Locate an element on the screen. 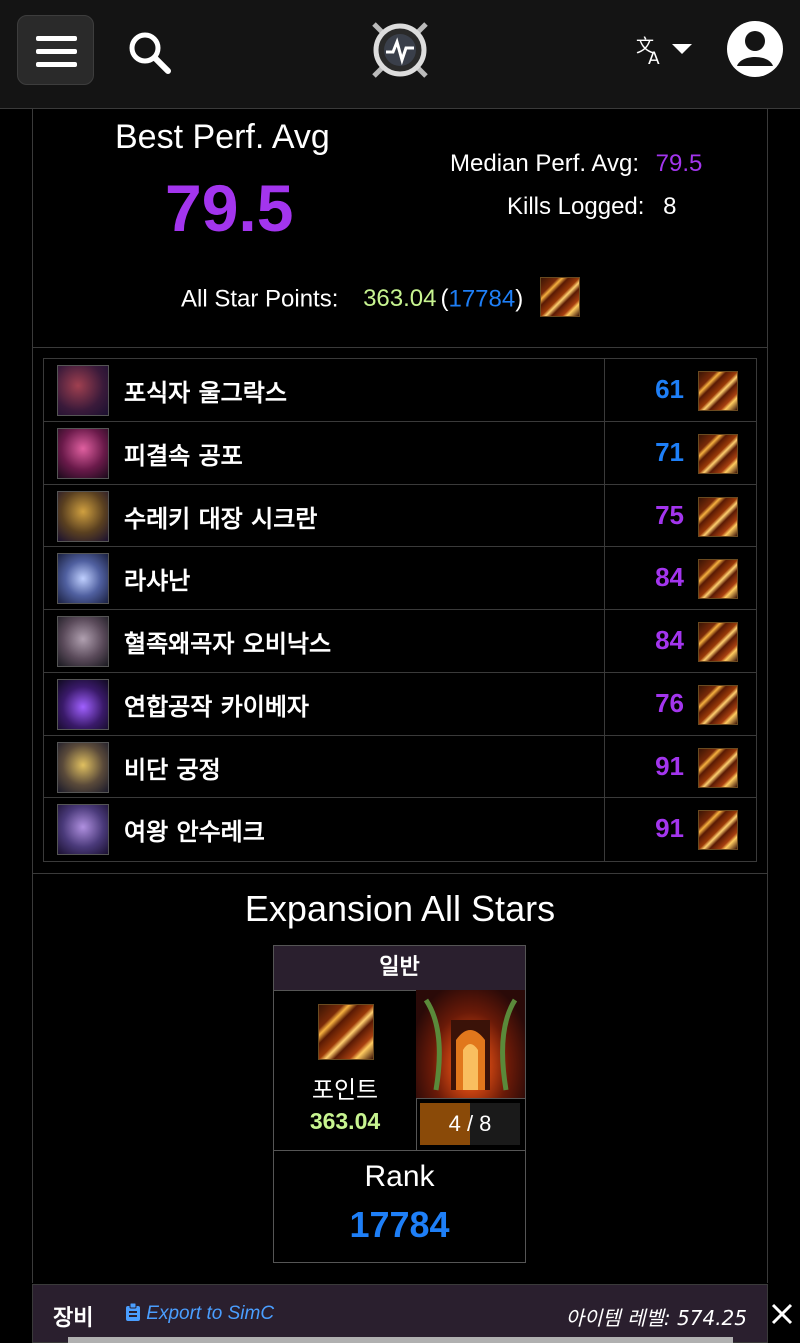 The height and width of the screenshot is (1343, 800). kills-logged-value: 8 is located at coordinates (670, 206).